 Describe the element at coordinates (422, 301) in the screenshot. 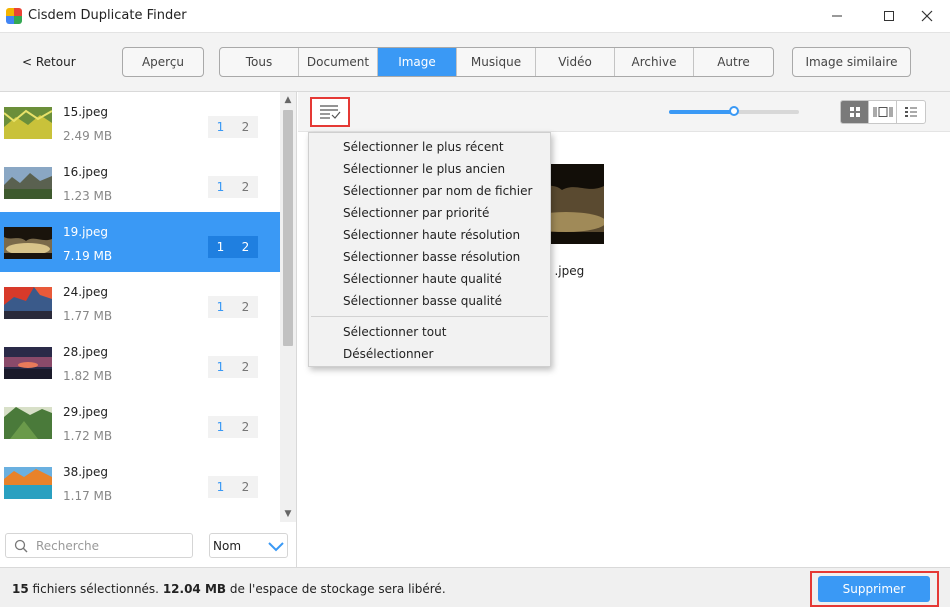

I see `menu-item-low-quality: Sélectionner basse qualité` at that location.